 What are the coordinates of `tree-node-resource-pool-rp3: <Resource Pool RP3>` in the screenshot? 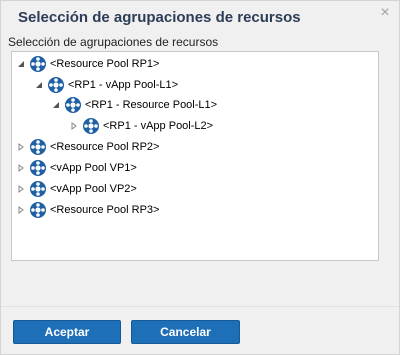 It's located at (87, 210).